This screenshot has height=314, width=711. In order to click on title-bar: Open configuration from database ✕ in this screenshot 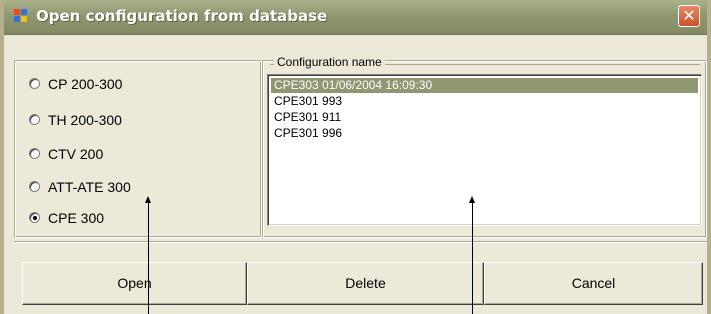, I will do `click(355, 17)`.